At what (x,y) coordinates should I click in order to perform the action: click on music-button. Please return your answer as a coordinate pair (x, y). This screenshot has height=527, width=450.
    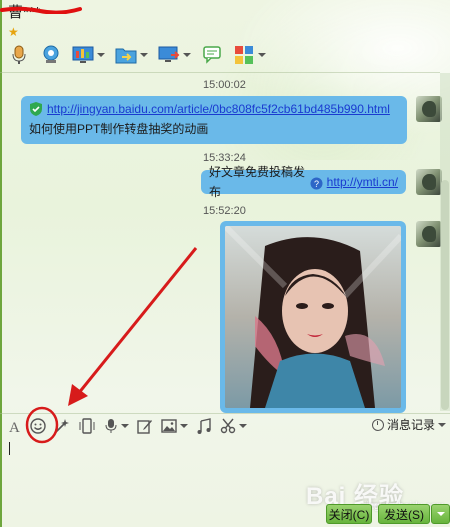
    Looking at the image, I should click on (204, 426).